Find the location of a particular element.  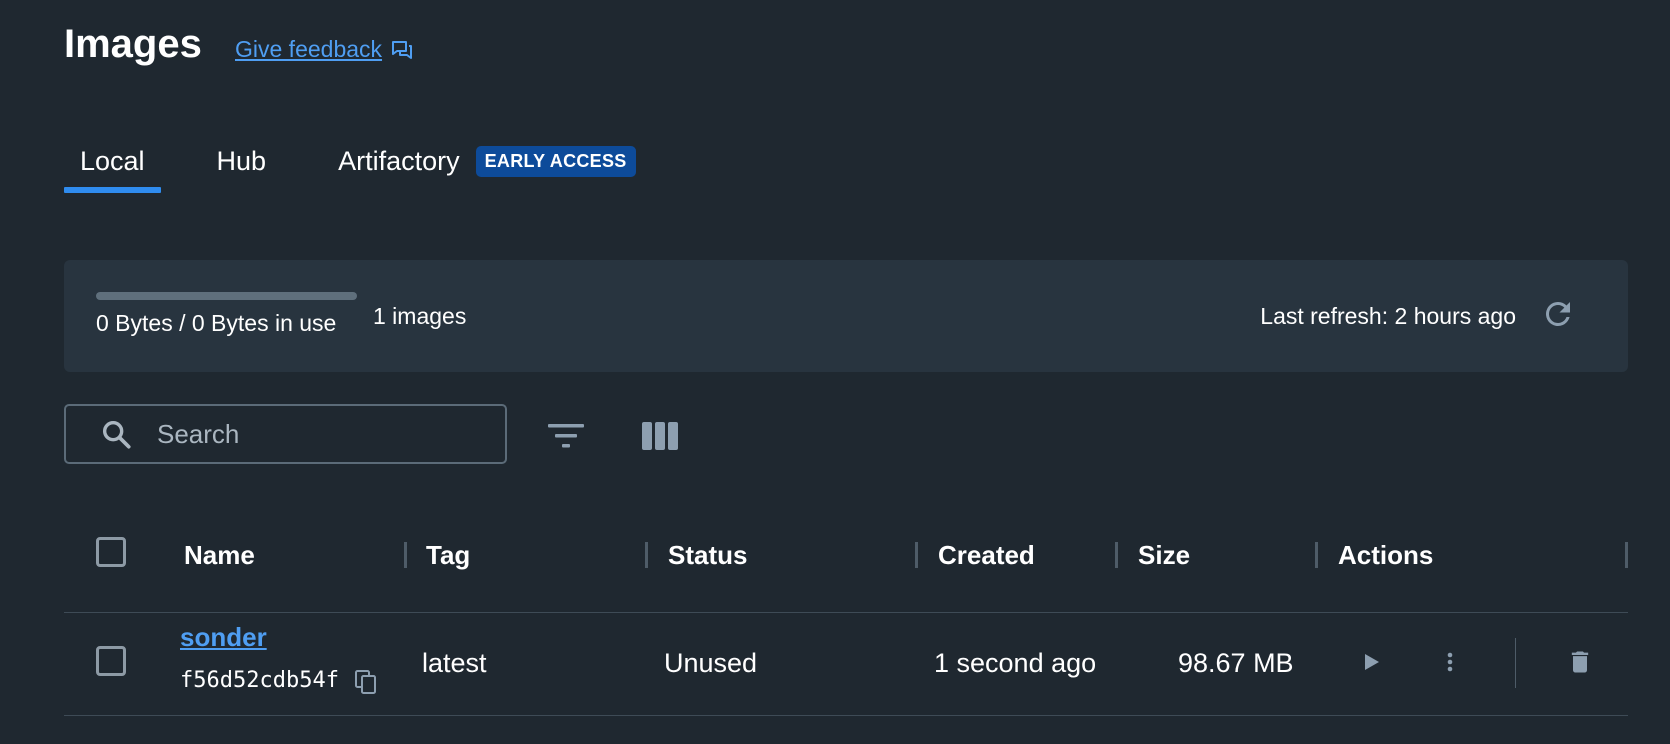

copy-icon is located at coordinates (365, 682).